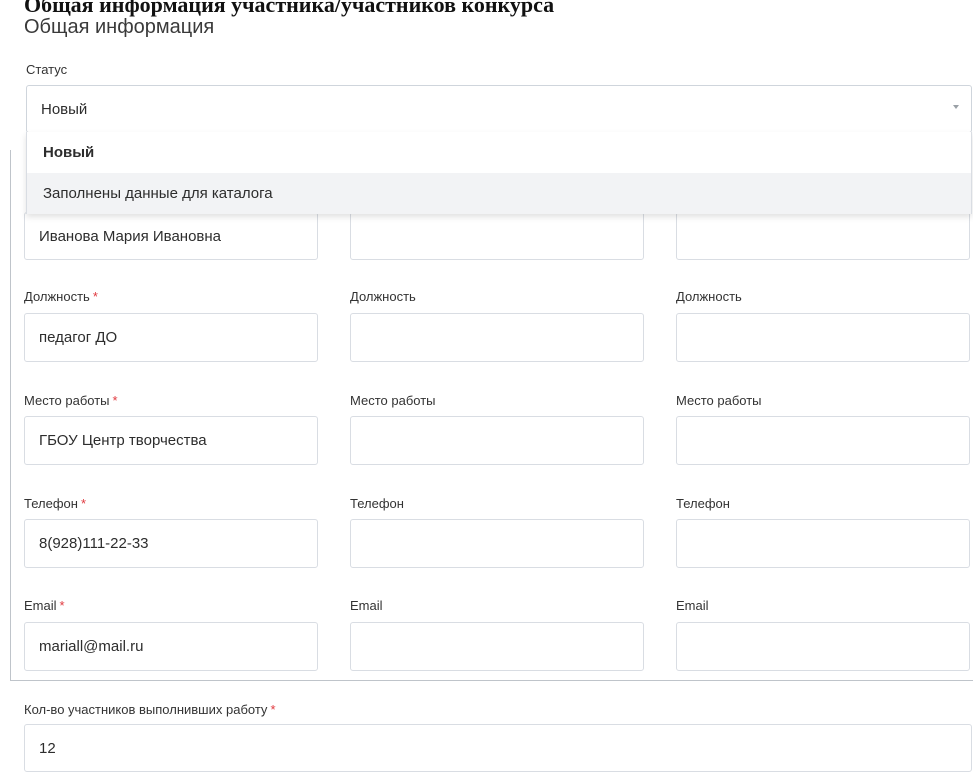 Image resolution: width=973 pixels, height=772 pixels. What do you see at coordinates (956, 107) in the screenshot?
I see `chevron-down-icon` at bounding box center [956, 107].